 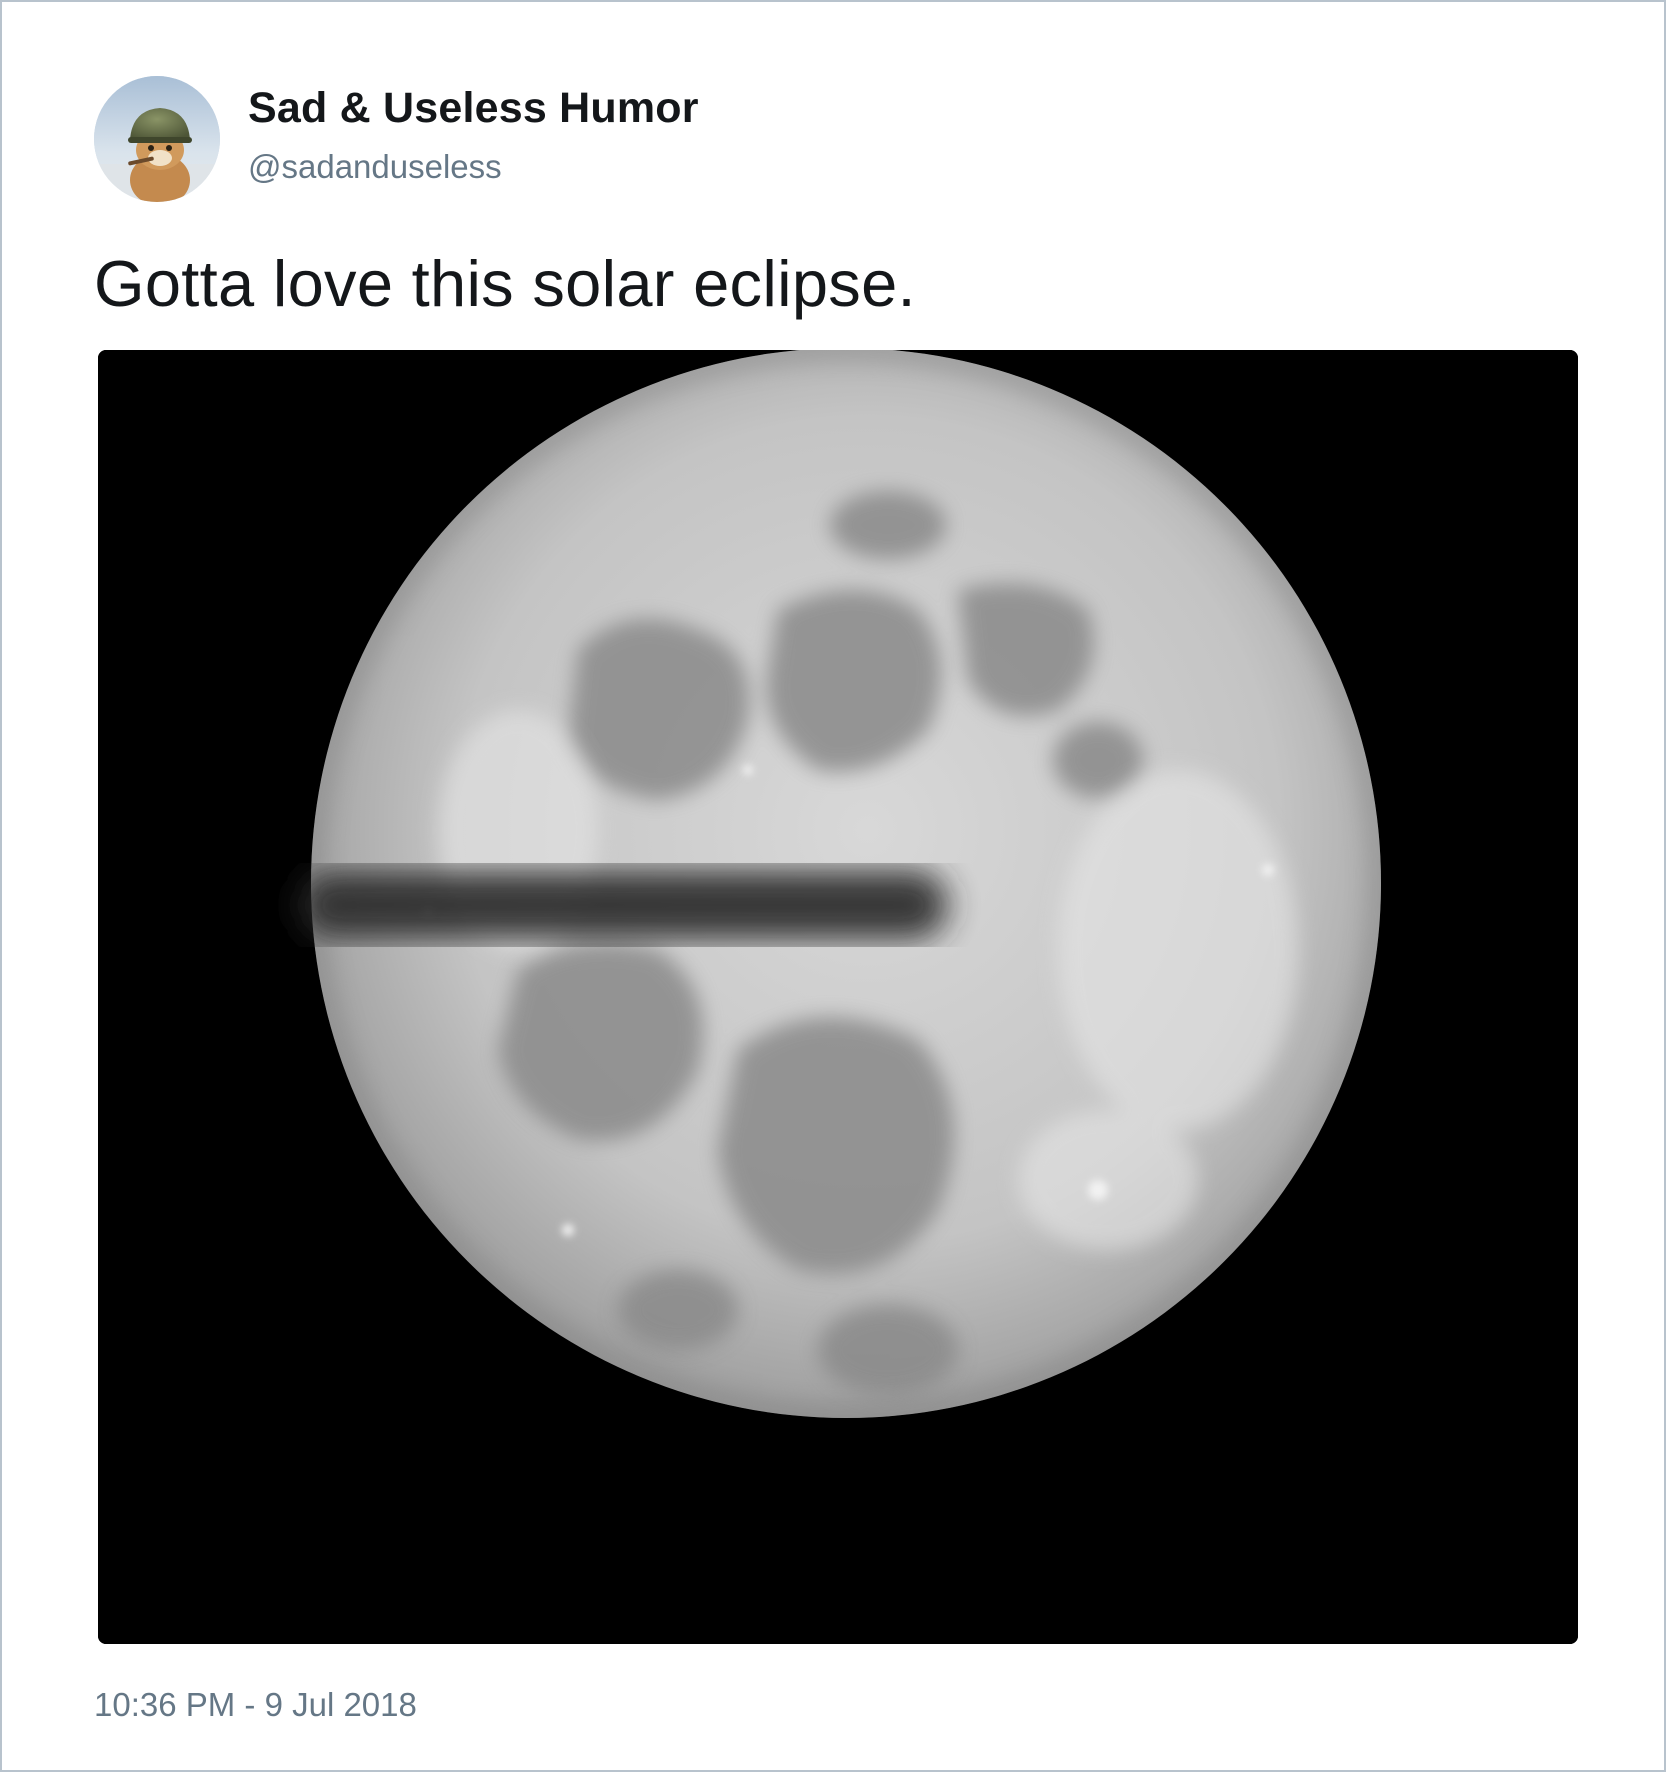 What do you see at coordinates (375, 167) in the screenshot?
I see `author-handle: @sadanduseless` at bounding box center [375, 167].